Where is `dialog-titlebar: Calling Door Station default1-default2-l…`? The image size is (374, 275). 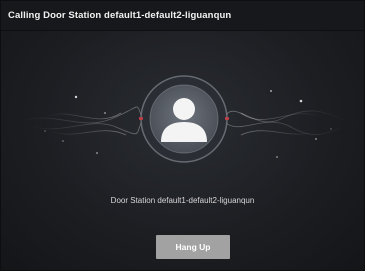
dialog-titlebar: Calling Door Station default1-default2-l… is located at coordinates (182, 16).